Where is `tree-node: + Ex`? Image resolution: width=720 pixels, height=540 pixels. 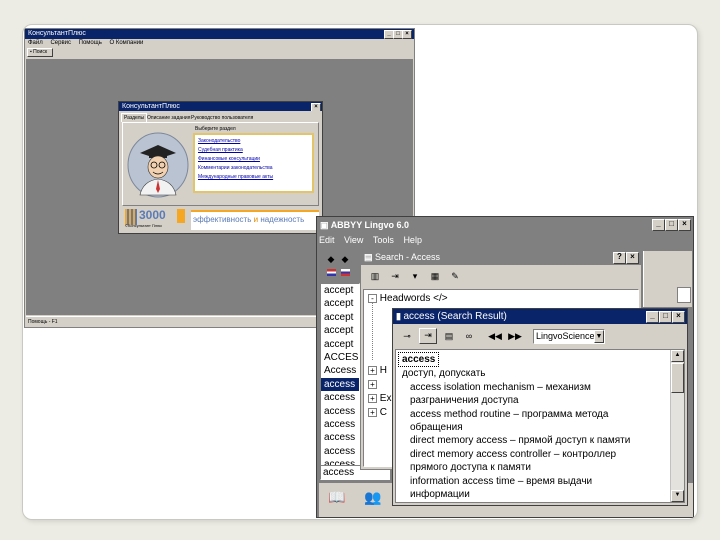 tree-node: + Ex is located at coordinates (379, 399).